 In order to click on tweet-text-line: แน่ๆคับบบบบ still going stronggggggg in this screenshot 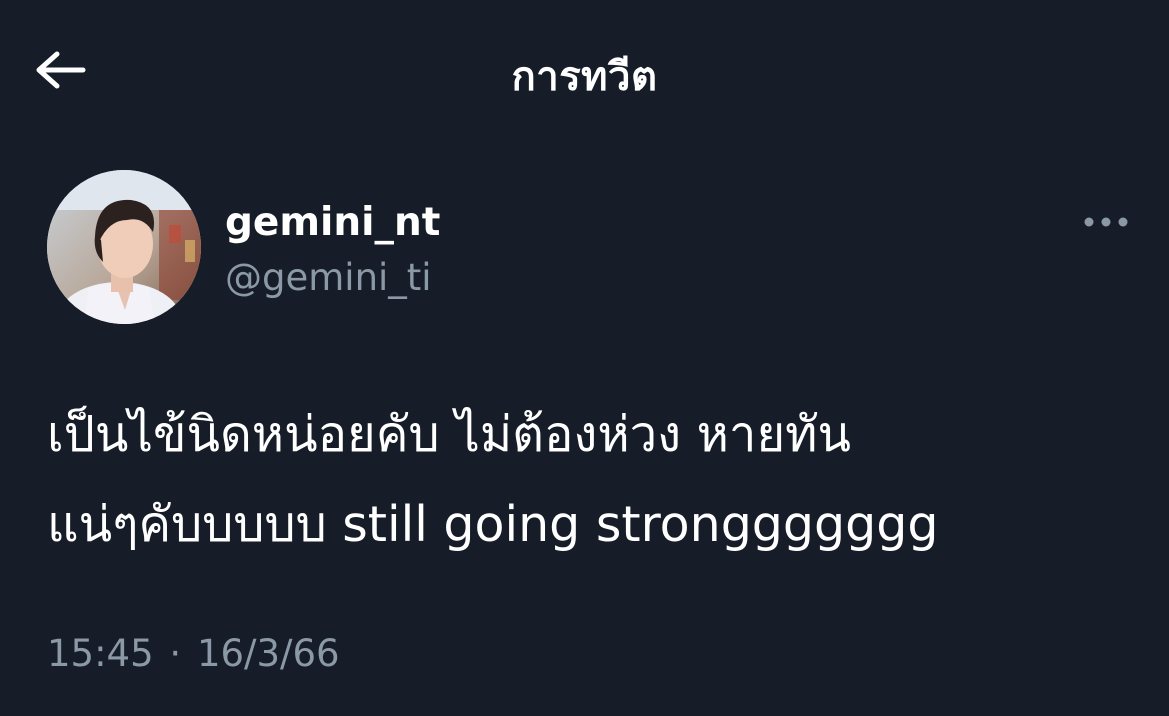, I will do `click(493, 524)`.